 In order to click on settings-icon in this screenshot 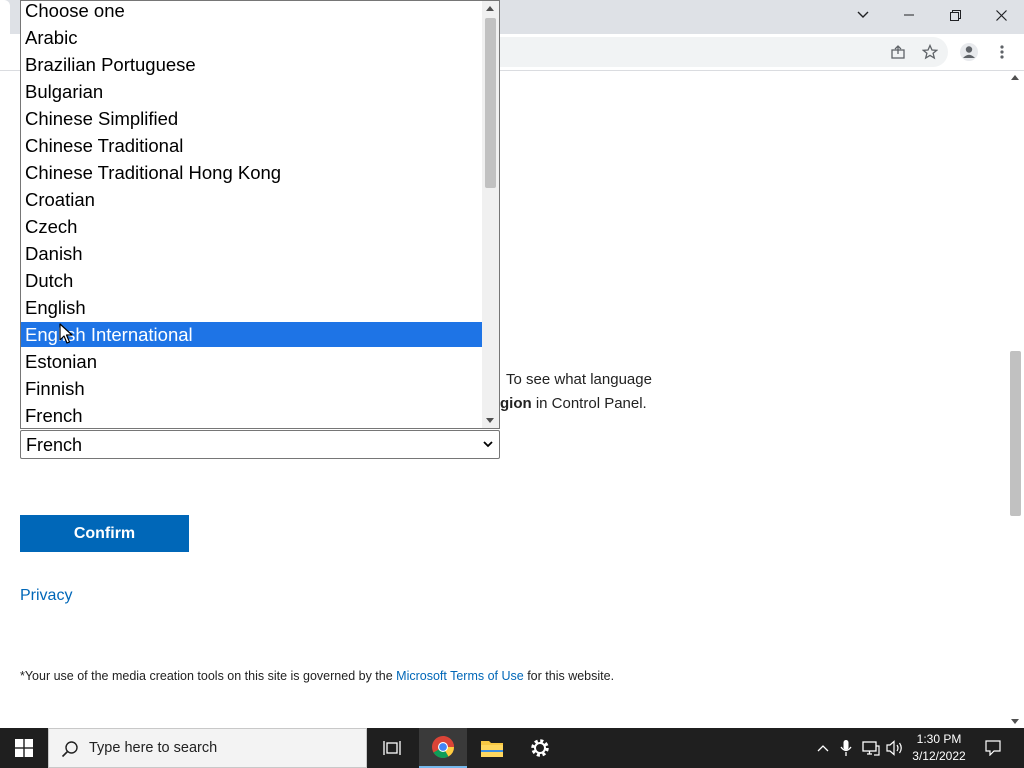, I will do `click(540, 748)`.